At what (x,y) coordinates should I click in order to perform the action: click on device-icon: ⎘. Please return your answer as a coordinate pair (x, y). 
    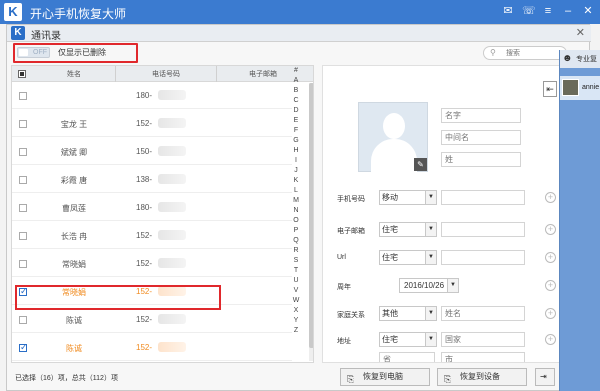
    Looking at the image, I should click on (448, 379).